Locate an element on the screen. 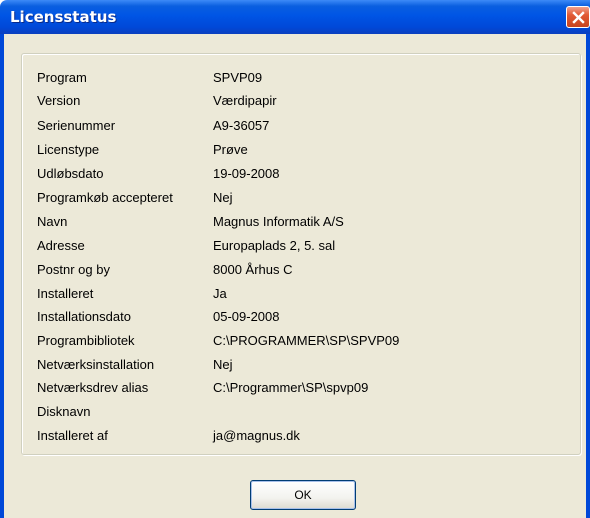  field-label: Version is located at coordinates (59, 100).